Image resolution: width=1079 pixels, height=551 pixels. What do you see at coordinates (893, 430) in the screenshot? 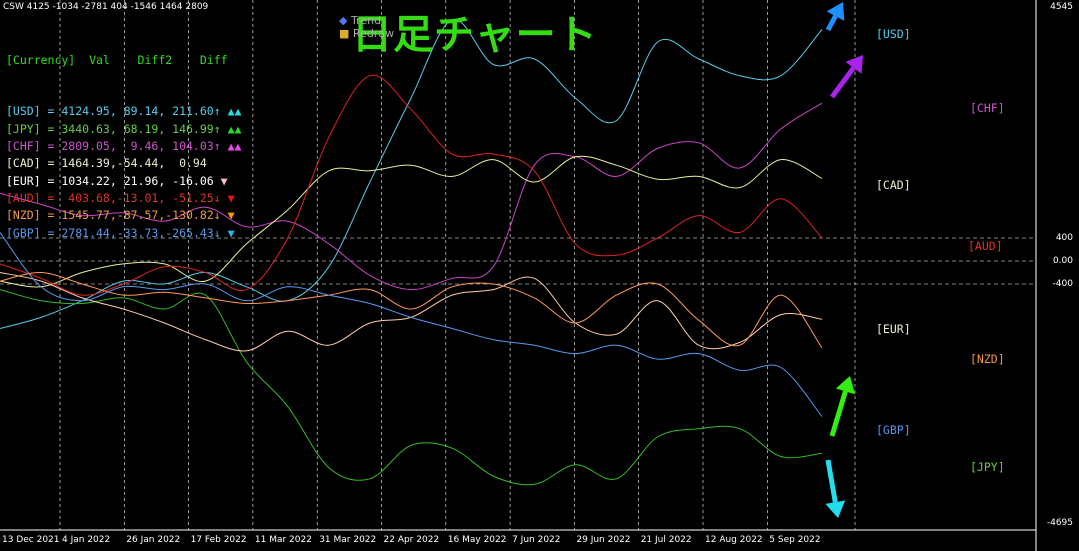
I see `currency-label-gbp: [GBP]` at bounding box center [893, 430].